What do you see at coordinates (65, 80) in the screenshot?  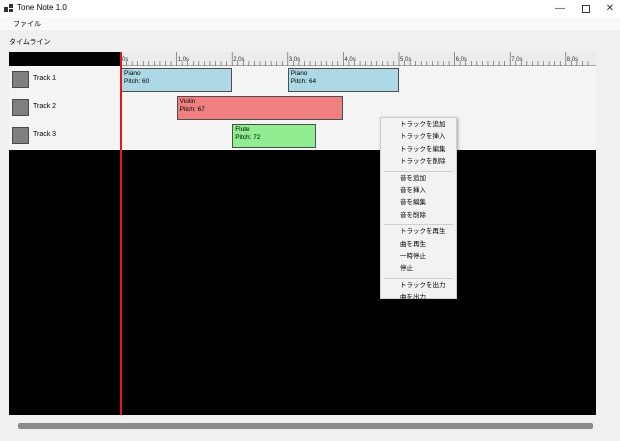 I see `track-header: Track 1` at bounding box center [65, 80].